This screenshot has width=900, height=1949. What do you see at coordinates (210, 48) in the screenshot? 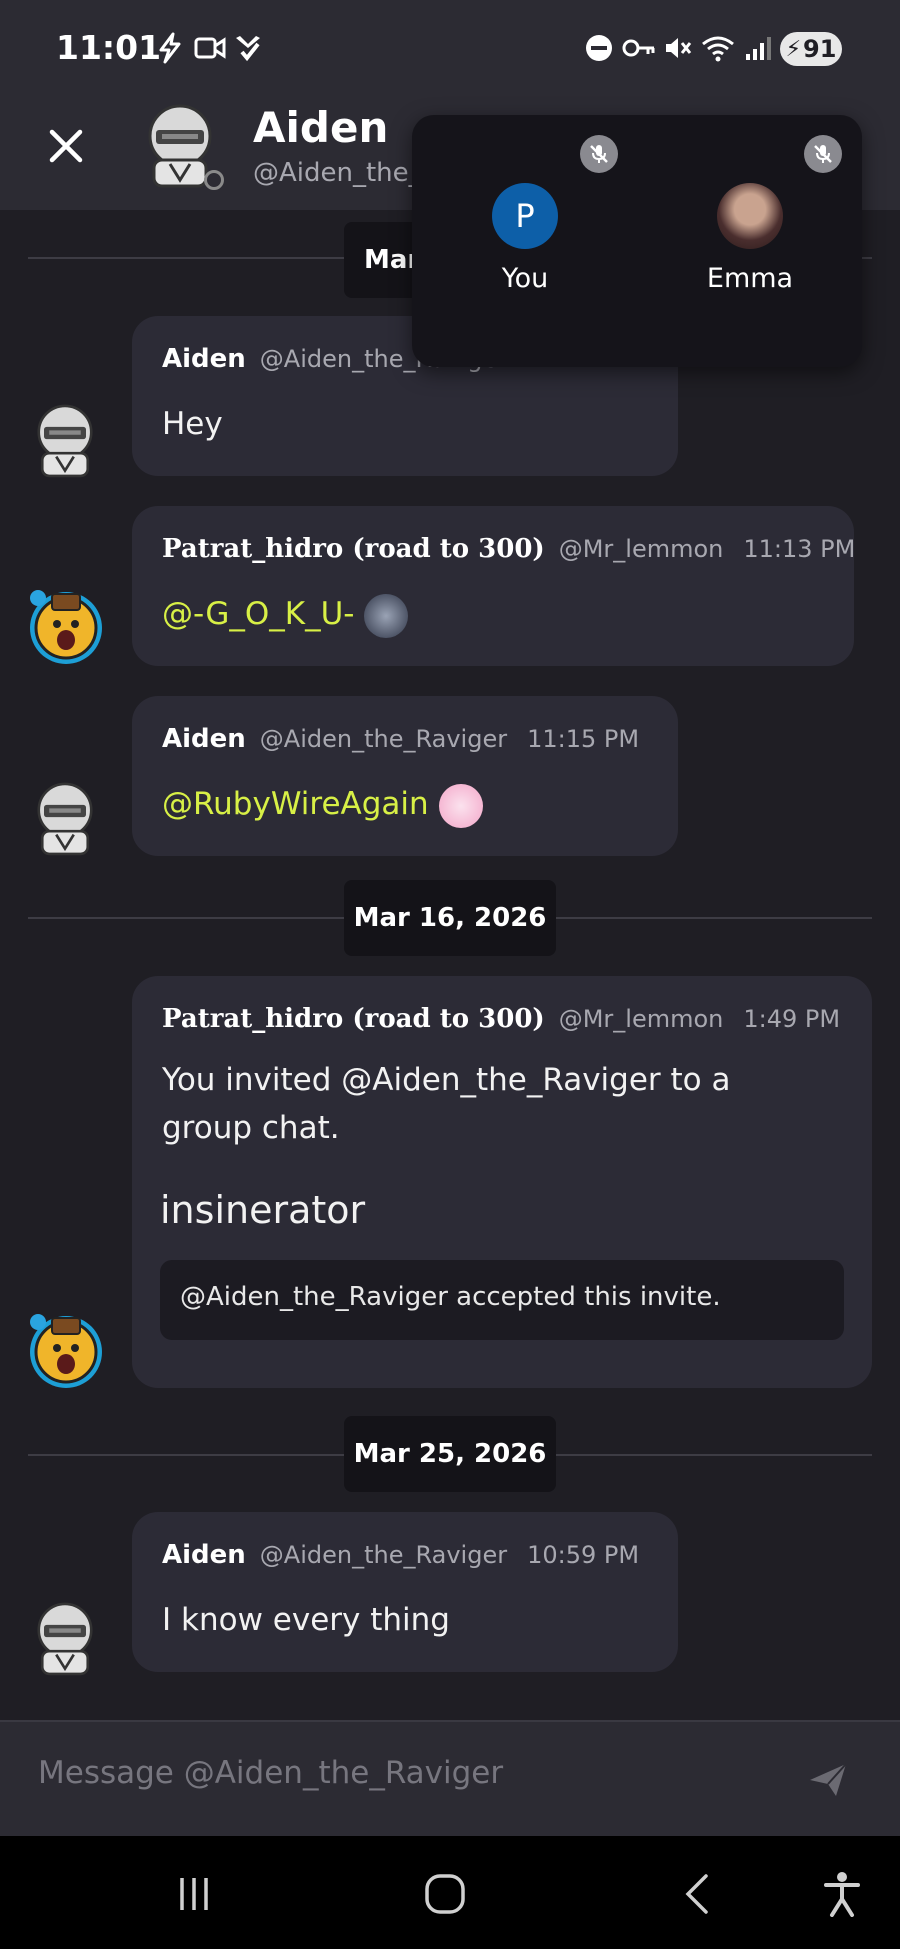
I see `video-icon` at bounding box center [210, 48].